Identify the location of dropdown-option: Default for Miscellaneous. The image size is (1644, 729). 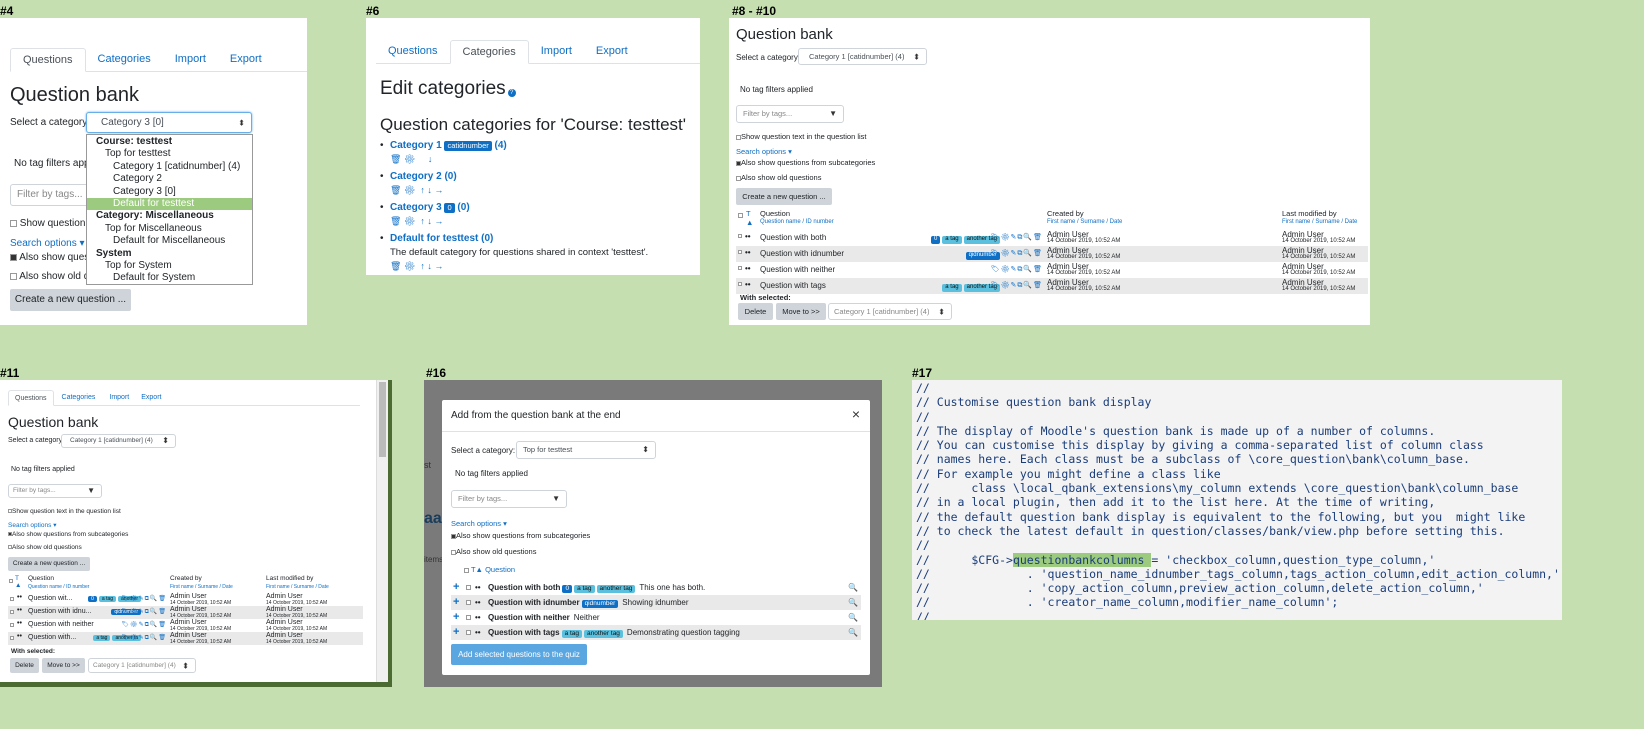
(169, 241).